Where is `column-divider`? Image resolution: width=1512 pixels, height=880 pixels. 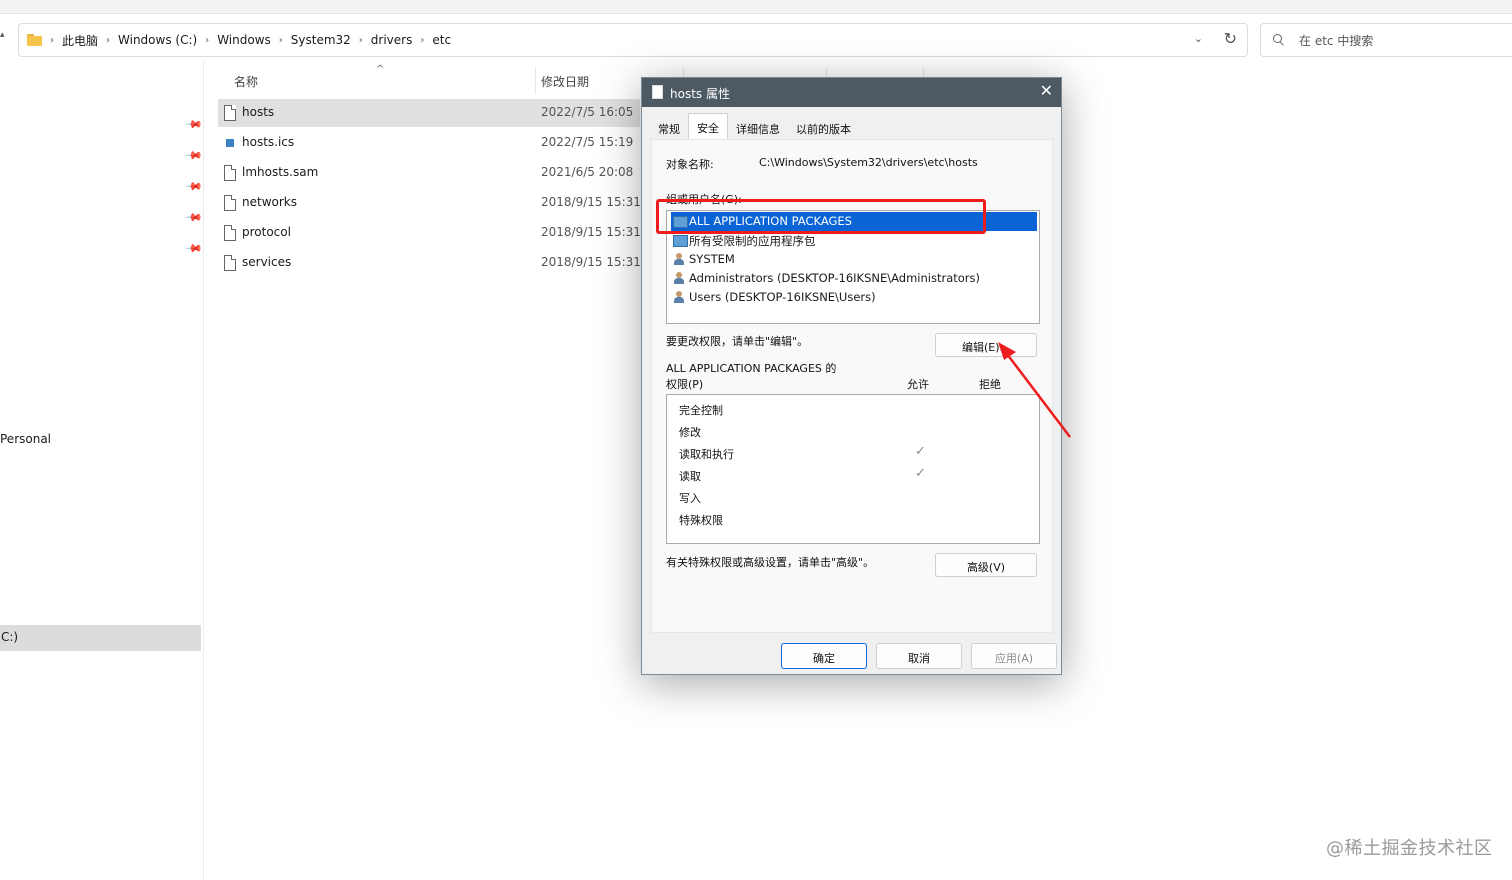
column-divider is located at coordinates (535, 81).